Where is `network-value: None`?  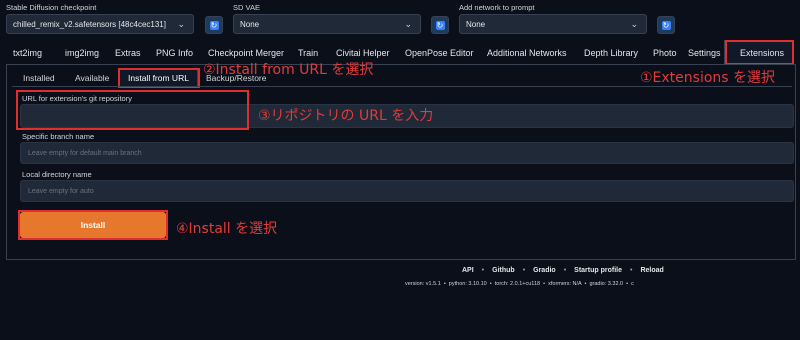 network-value: None is located at coordinates (476, 24).